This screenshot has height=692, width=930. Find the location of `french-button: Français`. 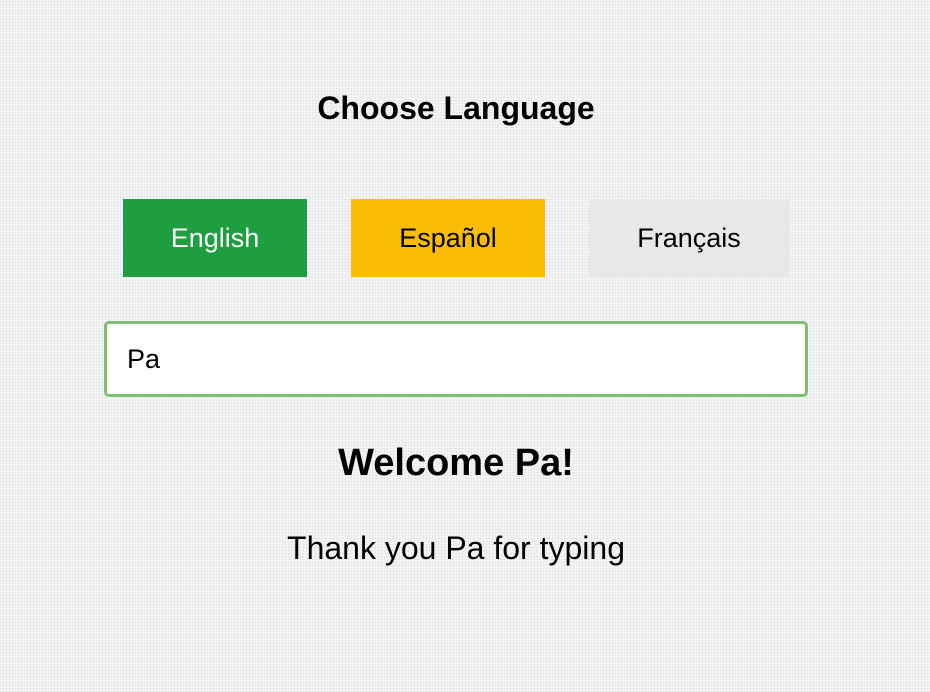

french-button: Français is located at coordinates (689, 238).